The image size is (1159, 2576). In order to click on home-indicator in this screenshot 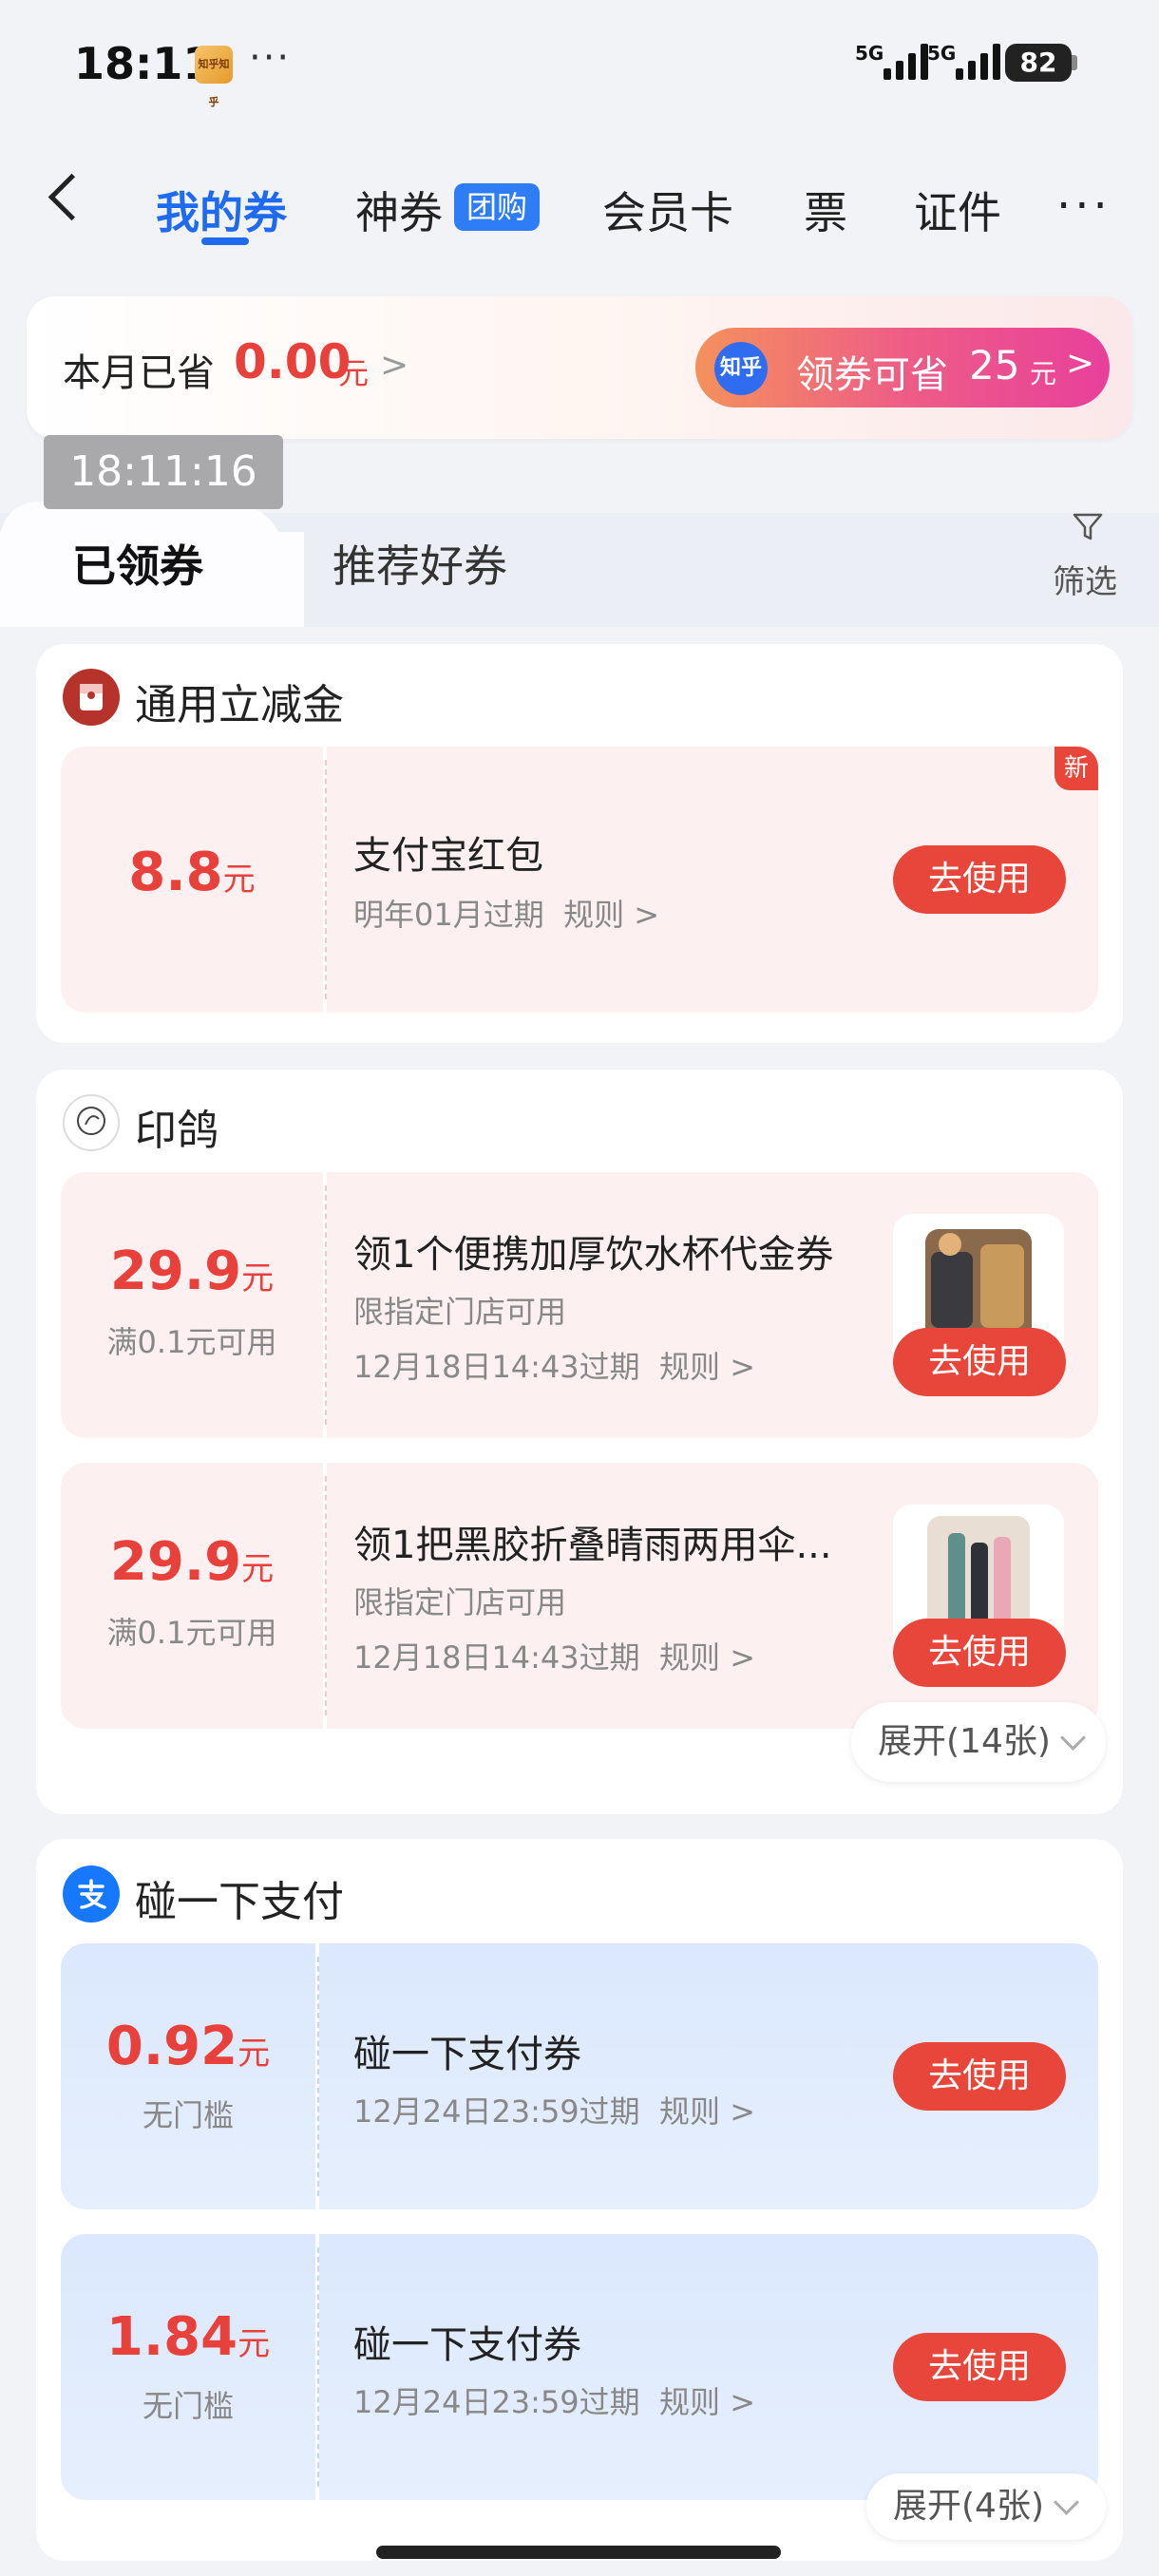, I will do `click(578, 2552)`.